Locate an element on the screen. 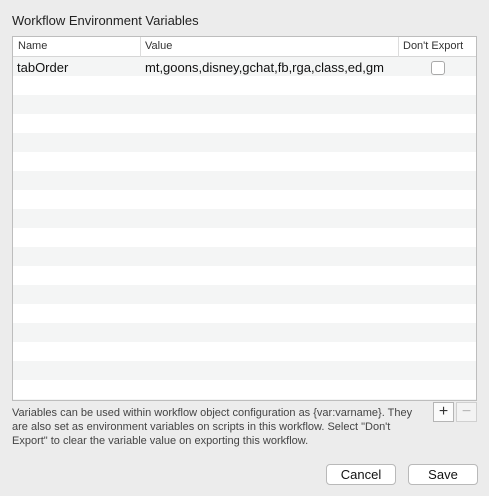 This screenshot has width=489, height=496. remove-variable-button: − is located at coordinates (466, 412).